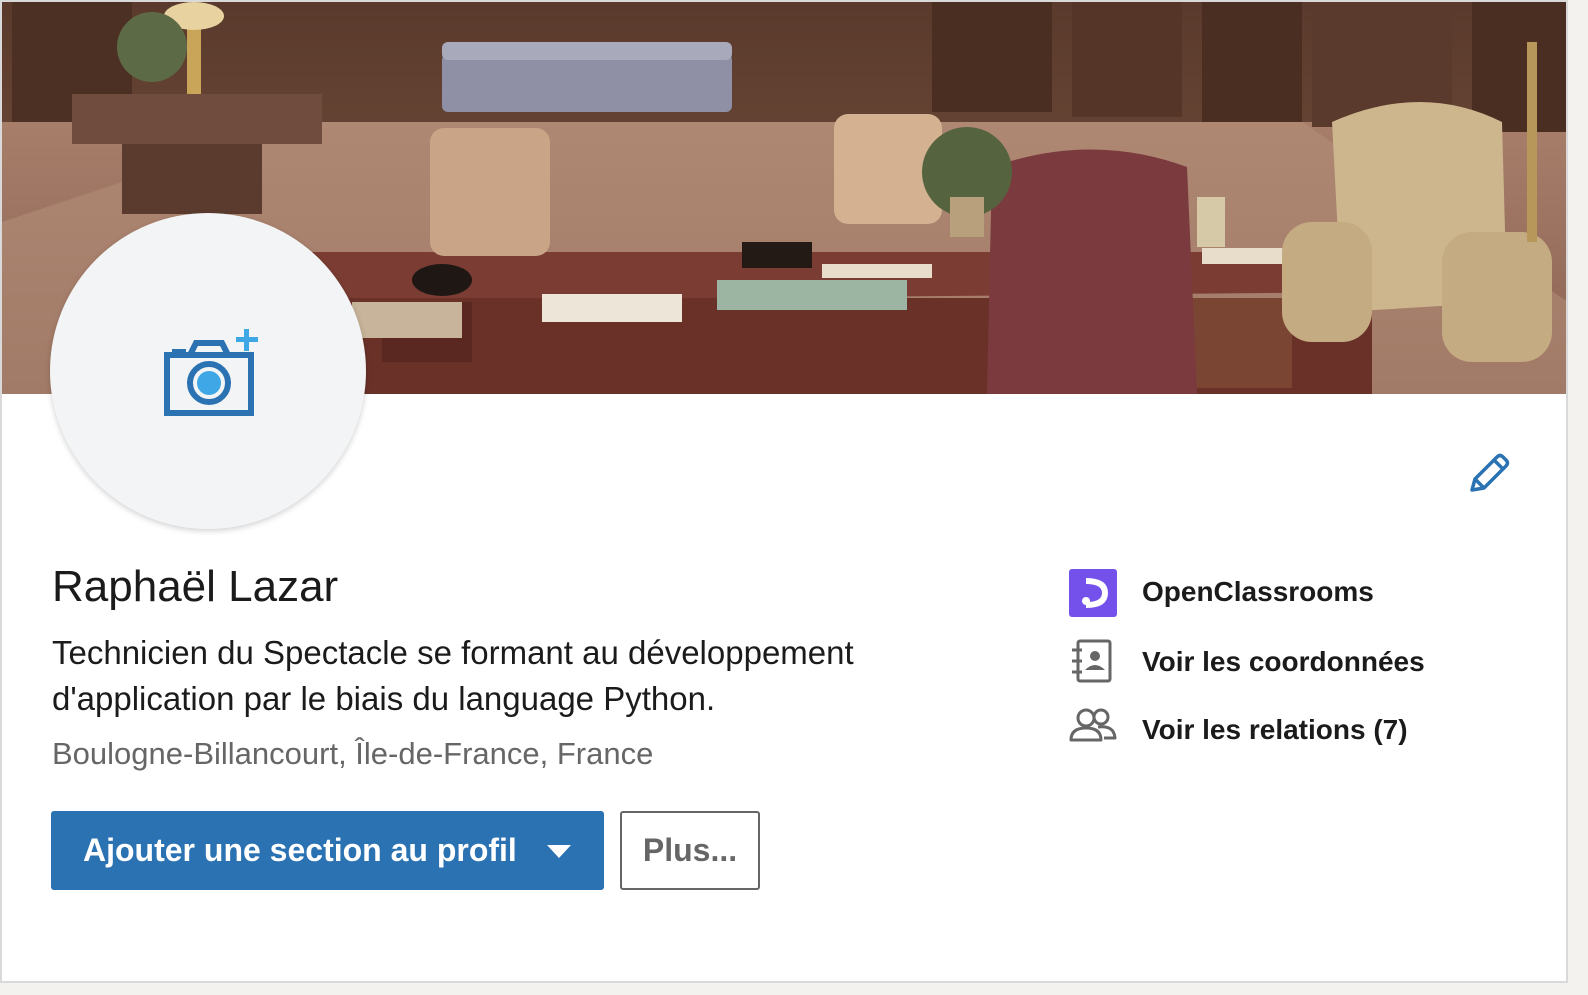 Image resolution: width=1588 pixels, height=995 pixels. I want to click on people-icon, so click(1093, 725).